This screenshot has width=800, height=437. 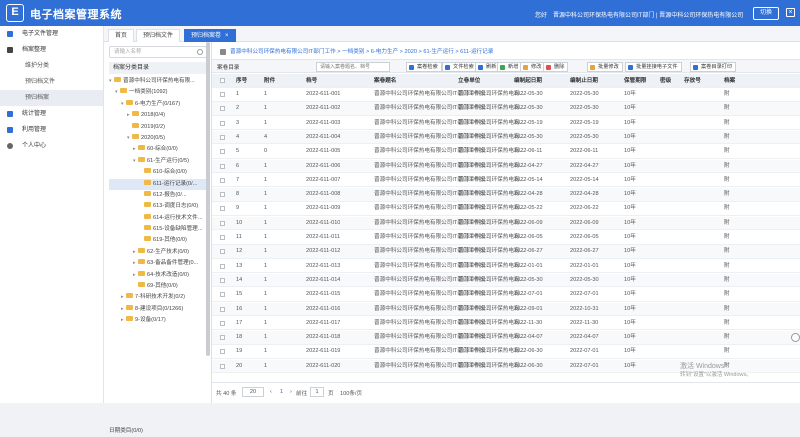 What do you see at coordinates (159, 127) in the screenshot?
I see `tree-node: 2019(0/2)` at bounding box center [159, 127].